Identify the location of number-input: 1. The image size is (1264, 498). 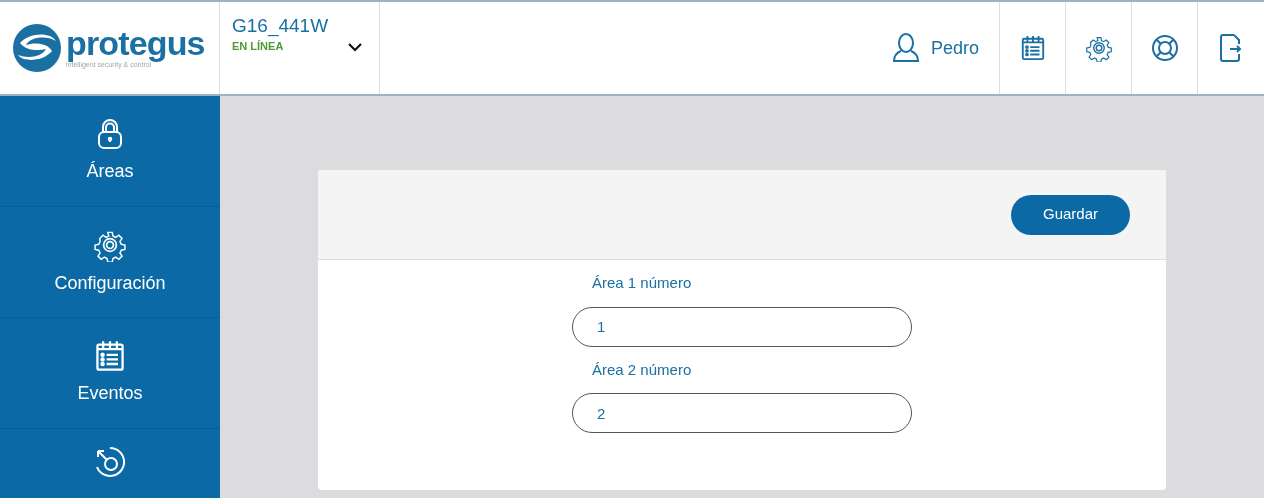
(742, 326).